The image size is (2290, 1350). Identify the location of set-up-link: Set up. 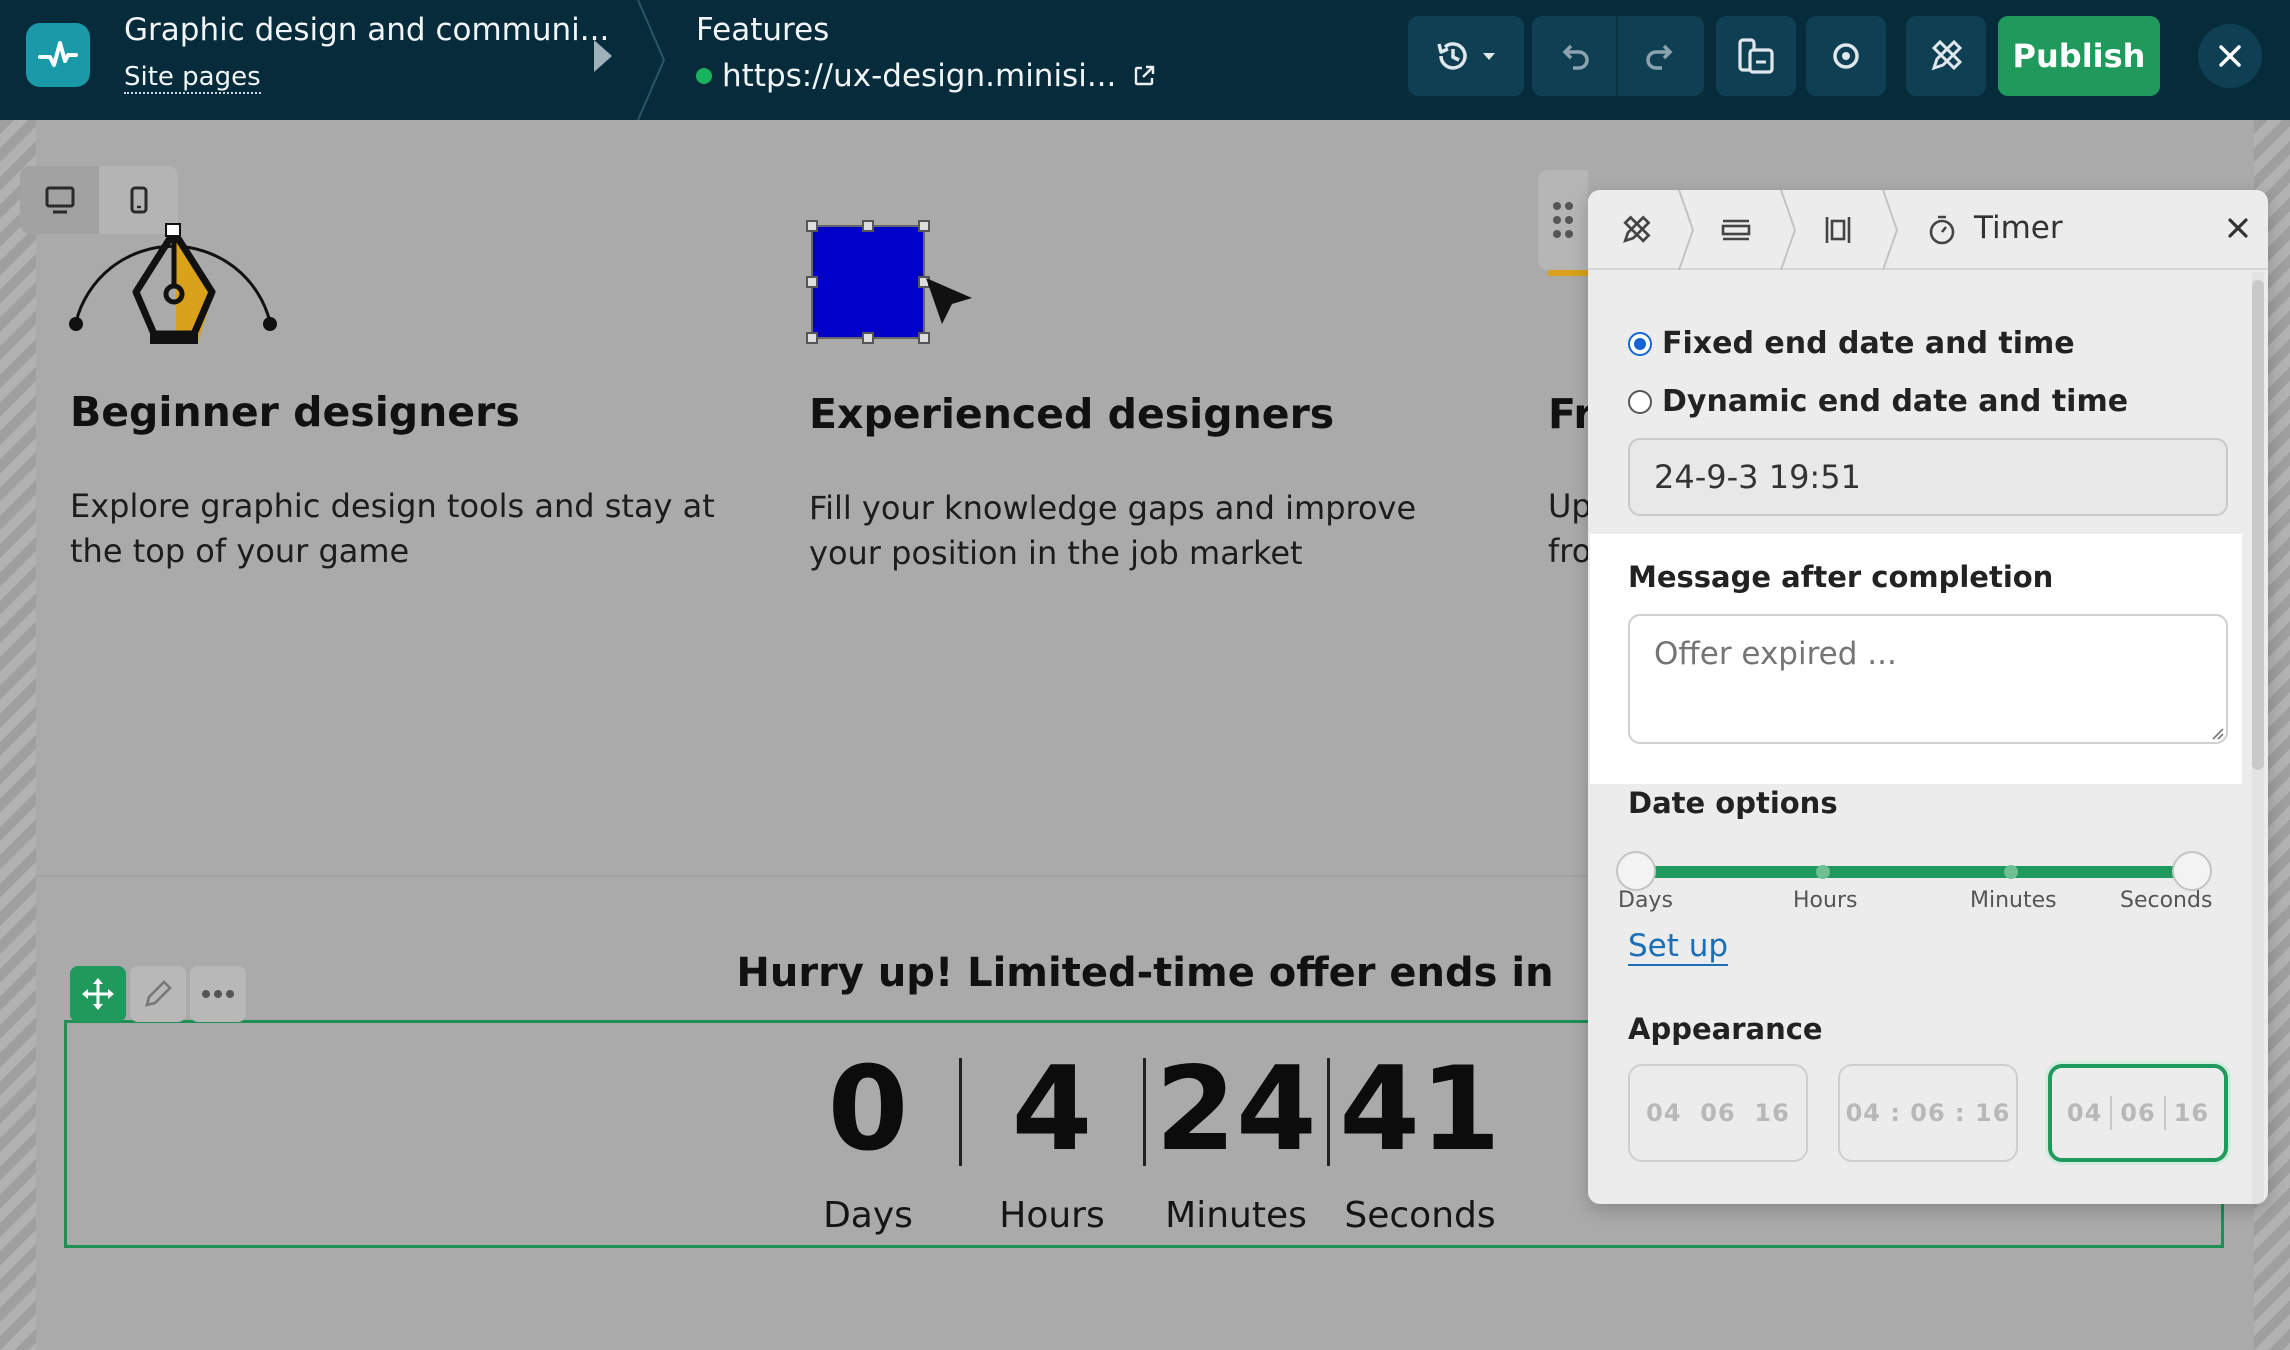
(1678, 947).